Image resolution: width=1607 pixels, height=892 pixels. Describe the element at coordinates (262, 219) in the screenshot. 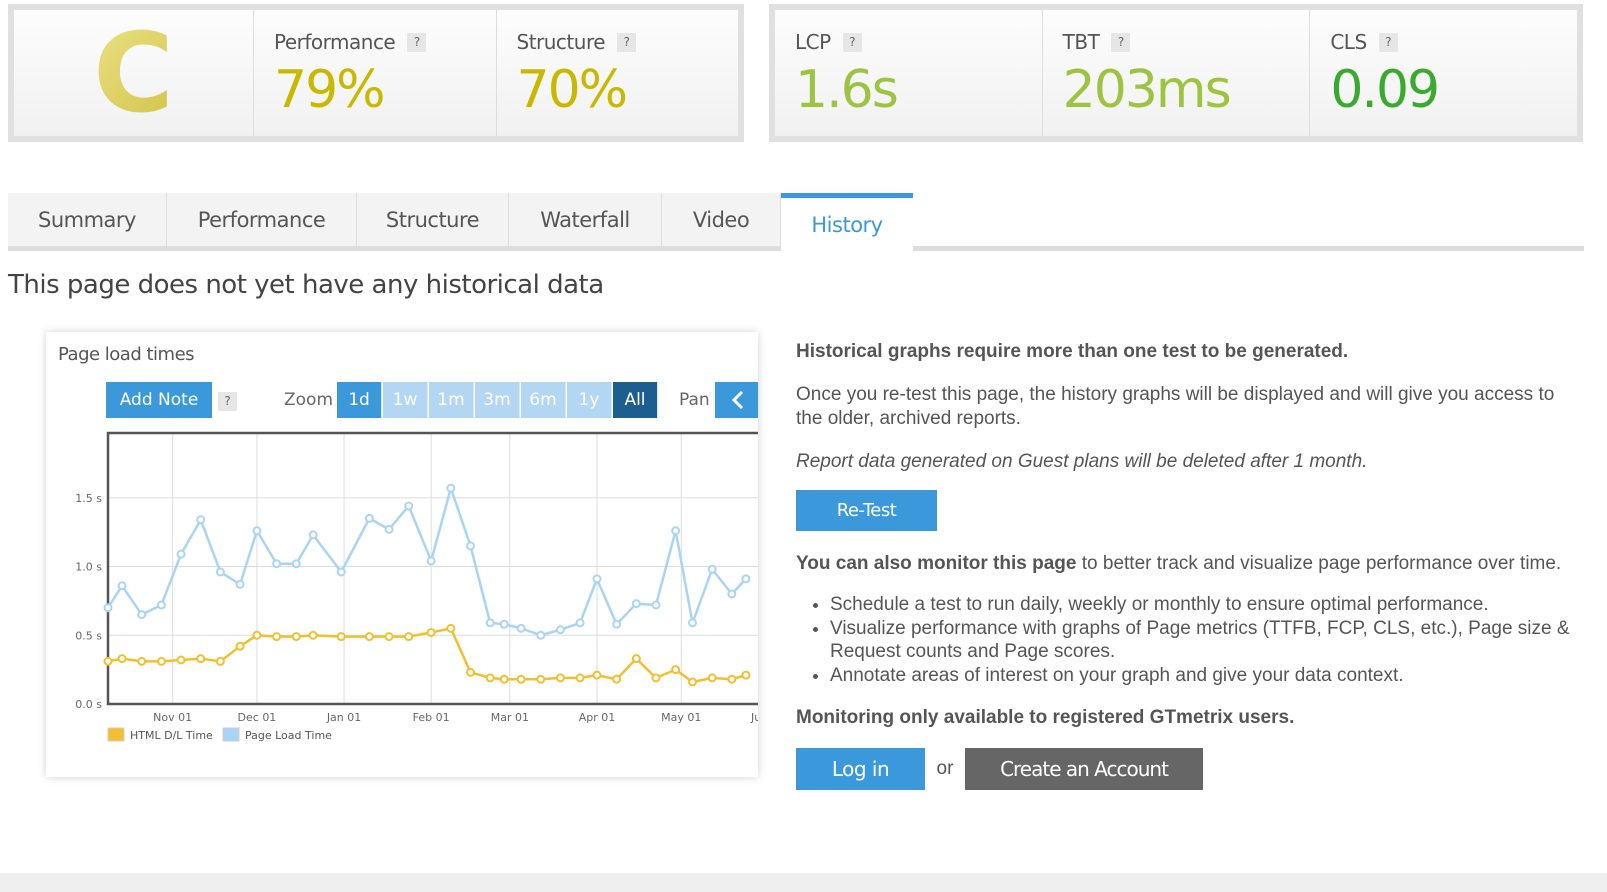

I see `tab-performance: Performance` at that location.